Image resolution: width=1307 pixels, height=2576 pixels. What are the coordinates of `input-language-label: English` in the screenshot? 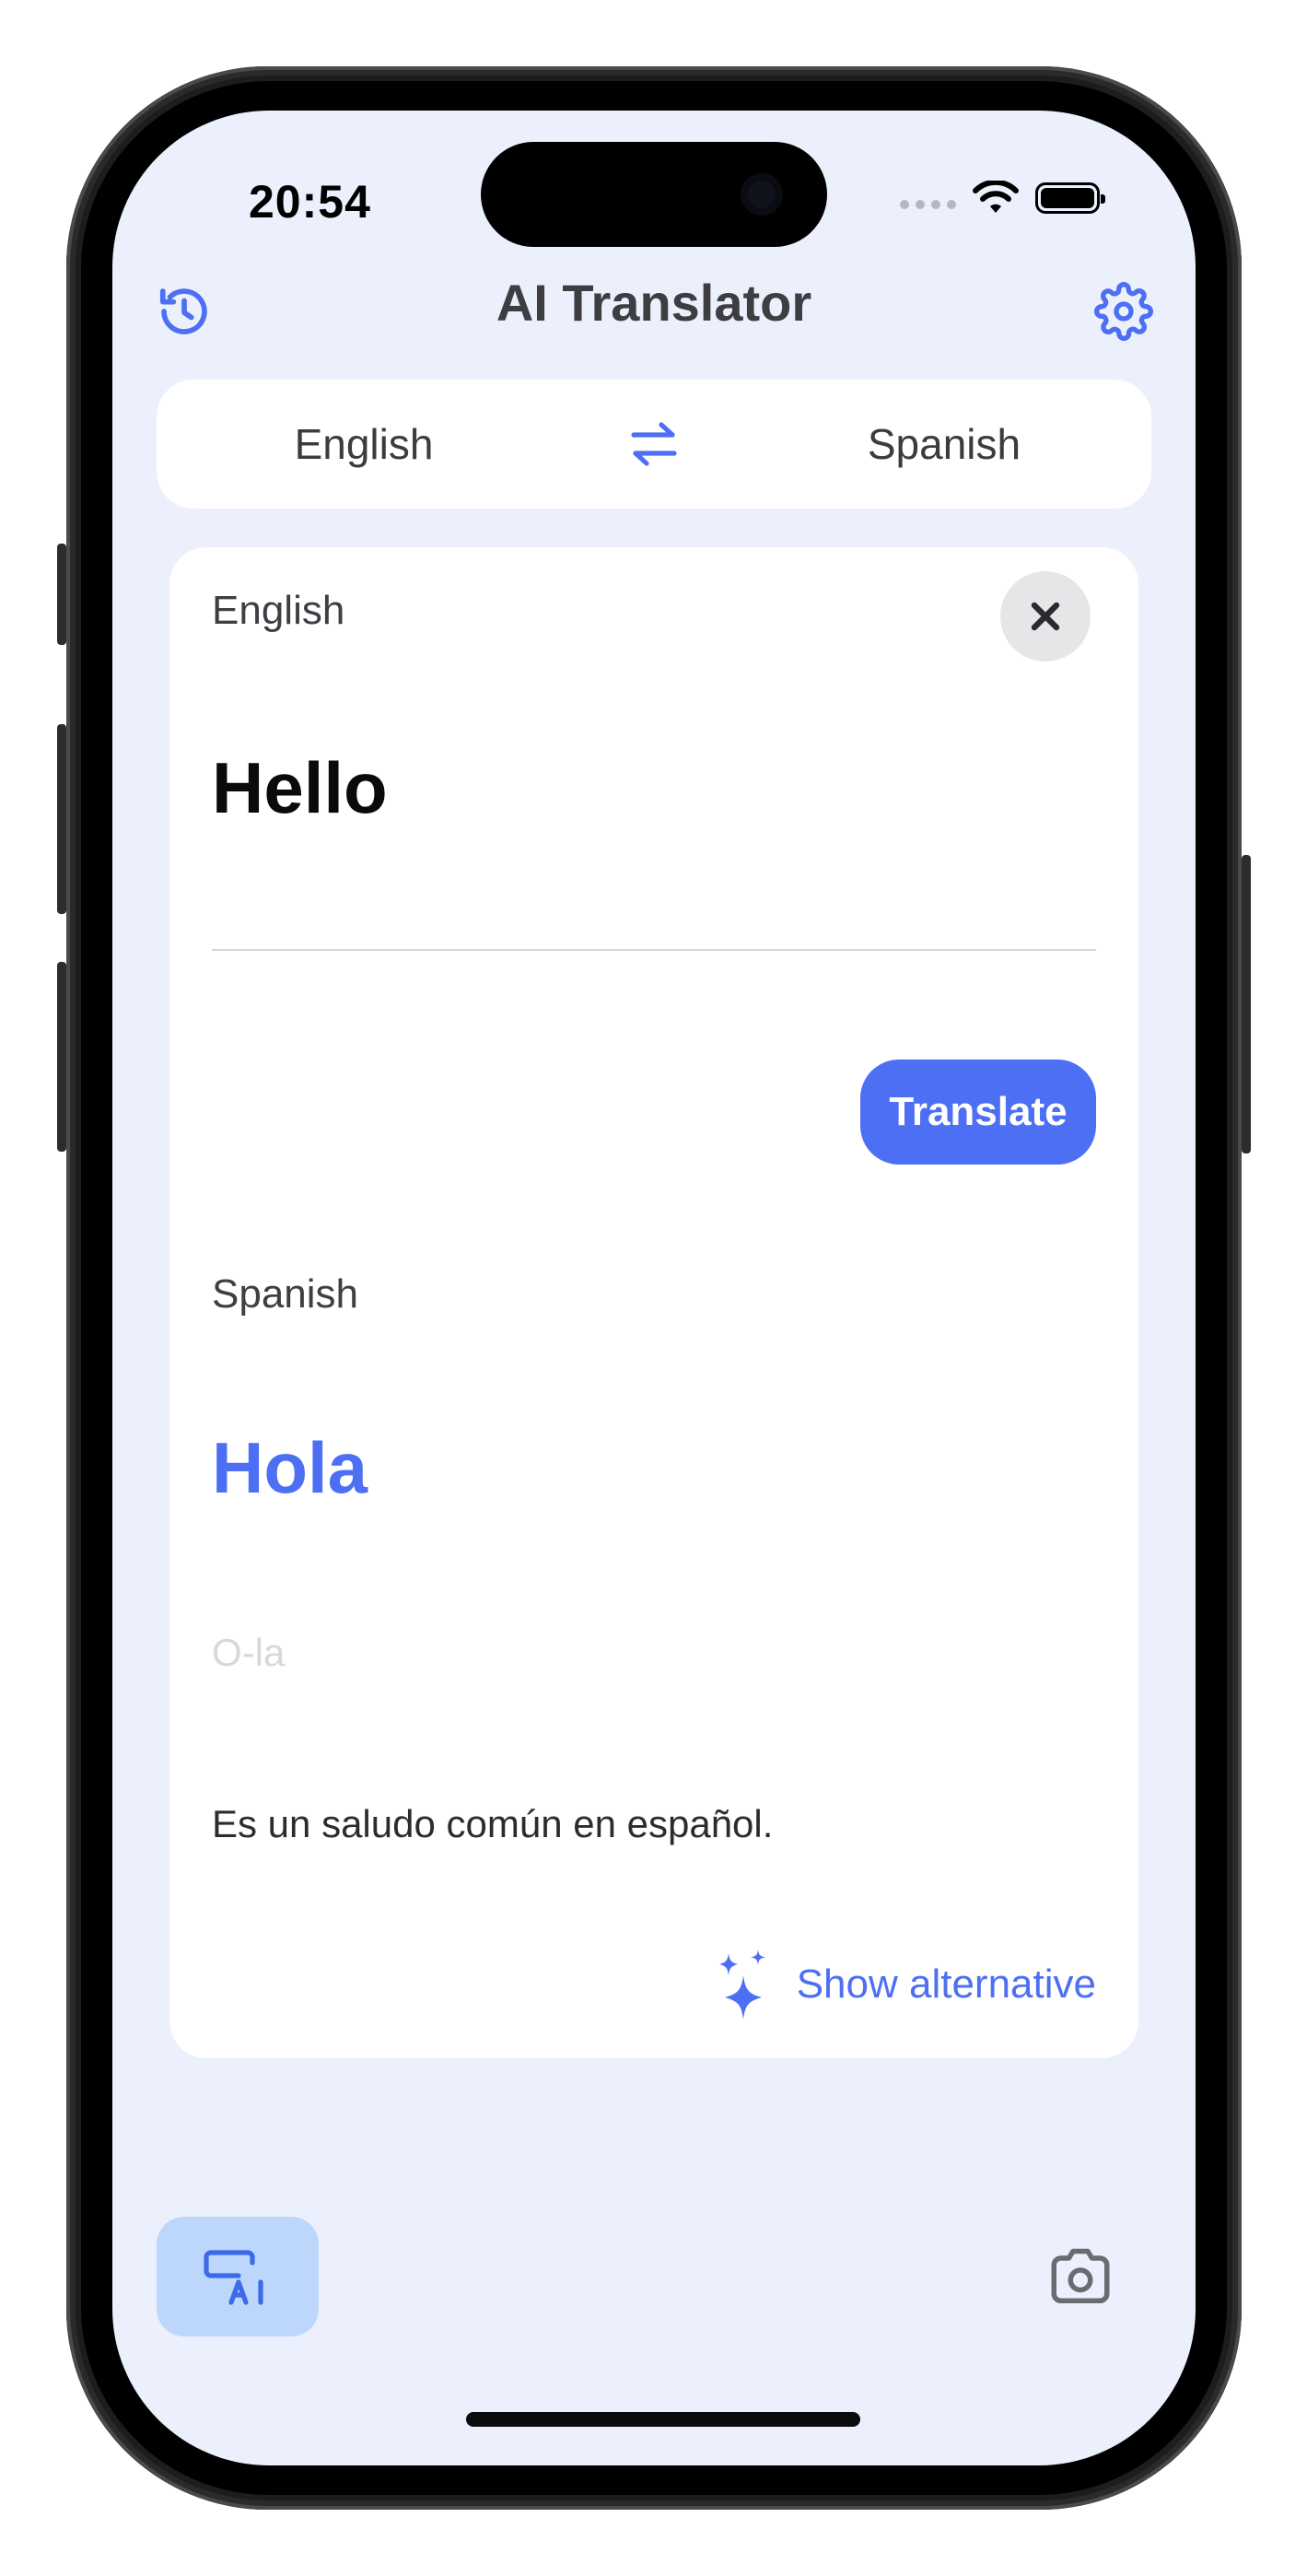 It's located at (278, 610).